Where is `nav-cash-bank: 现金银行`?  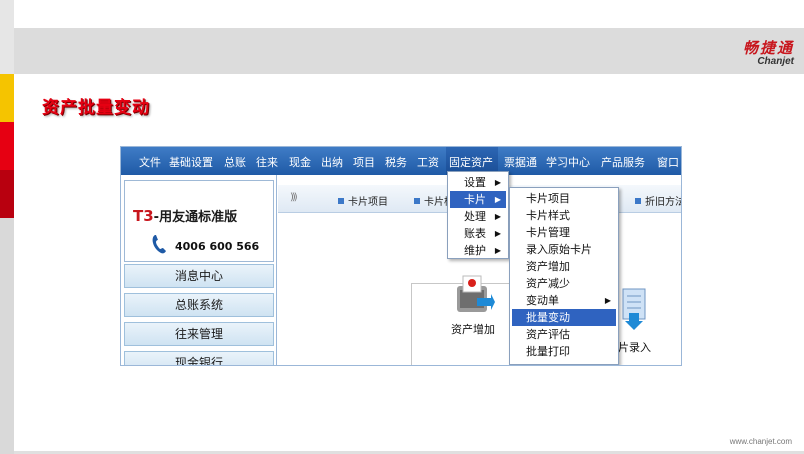 nav-cash-bank: 现金银行 is located at coordinates (199, 358).